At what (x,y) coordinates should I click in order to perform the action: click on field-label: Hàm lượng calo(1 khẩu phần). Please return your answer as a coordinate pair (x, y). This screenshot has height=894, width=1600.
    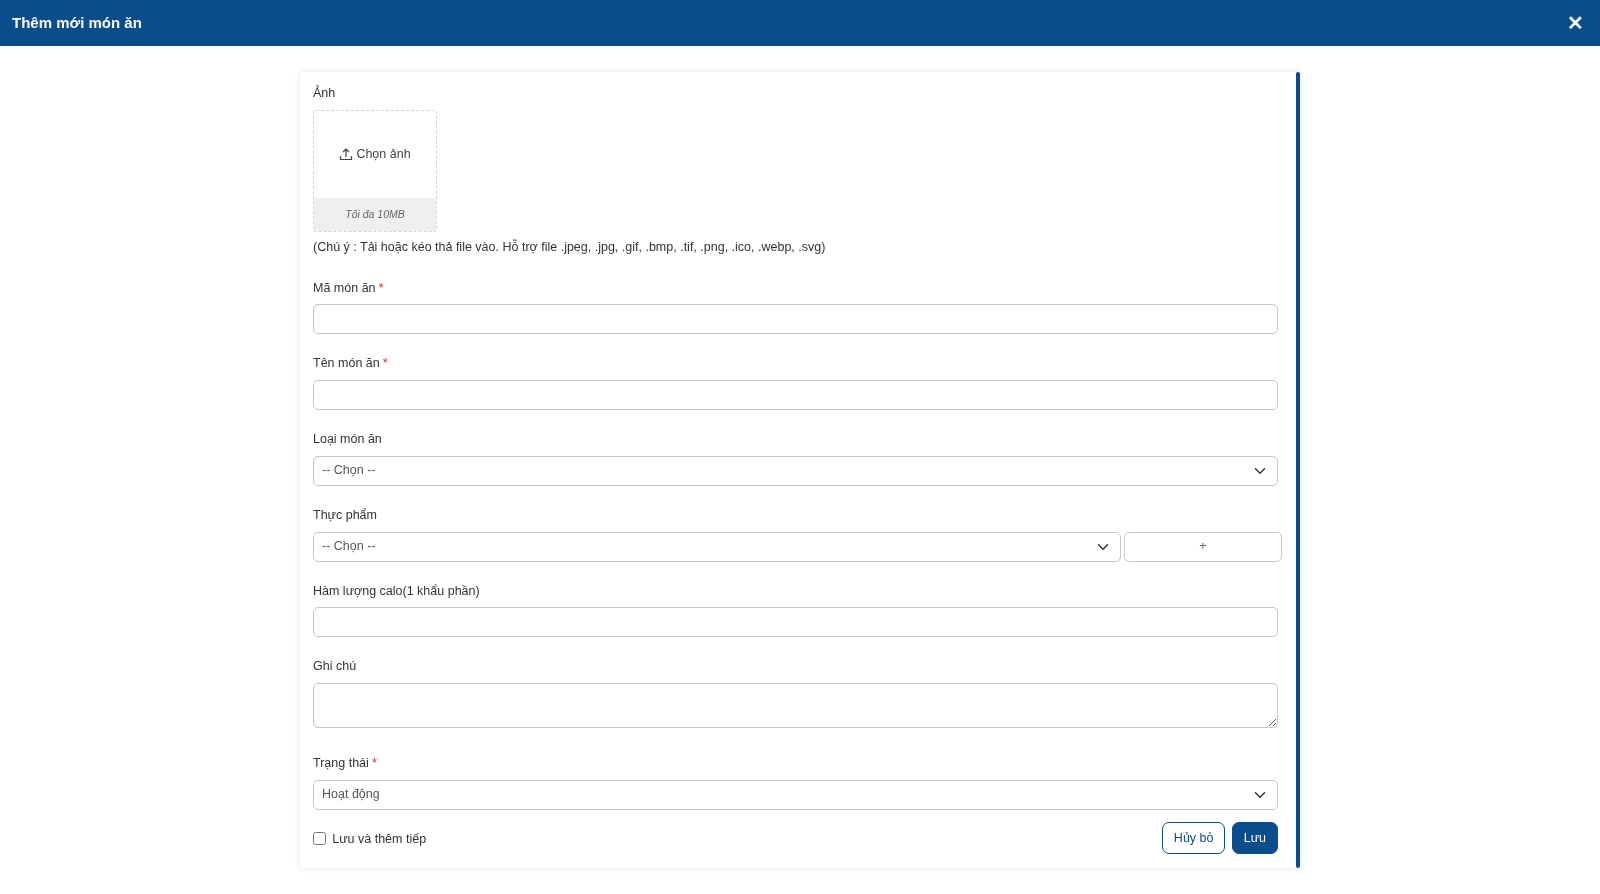
    Looking at the image, I should click on (396, 590).